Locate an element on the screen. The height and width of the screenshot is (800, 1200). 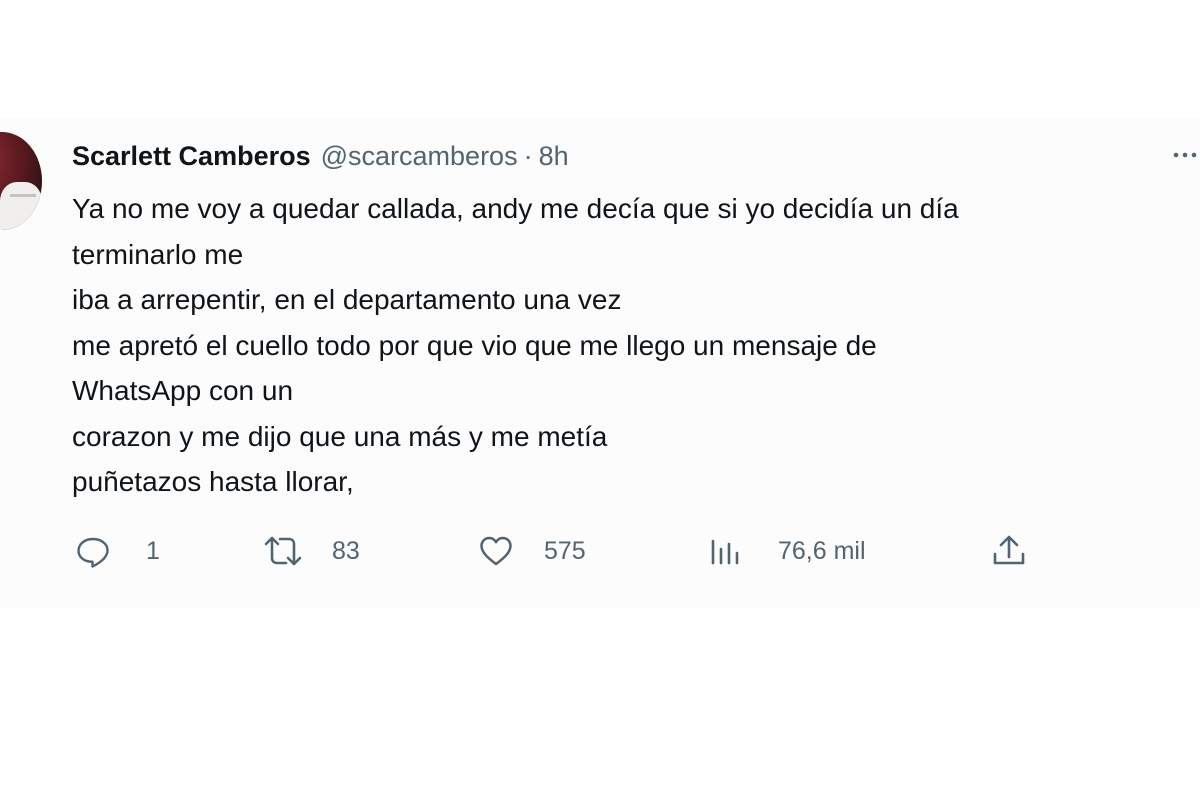
avatar-shirt-stripe is located at coordinates (23, 195).